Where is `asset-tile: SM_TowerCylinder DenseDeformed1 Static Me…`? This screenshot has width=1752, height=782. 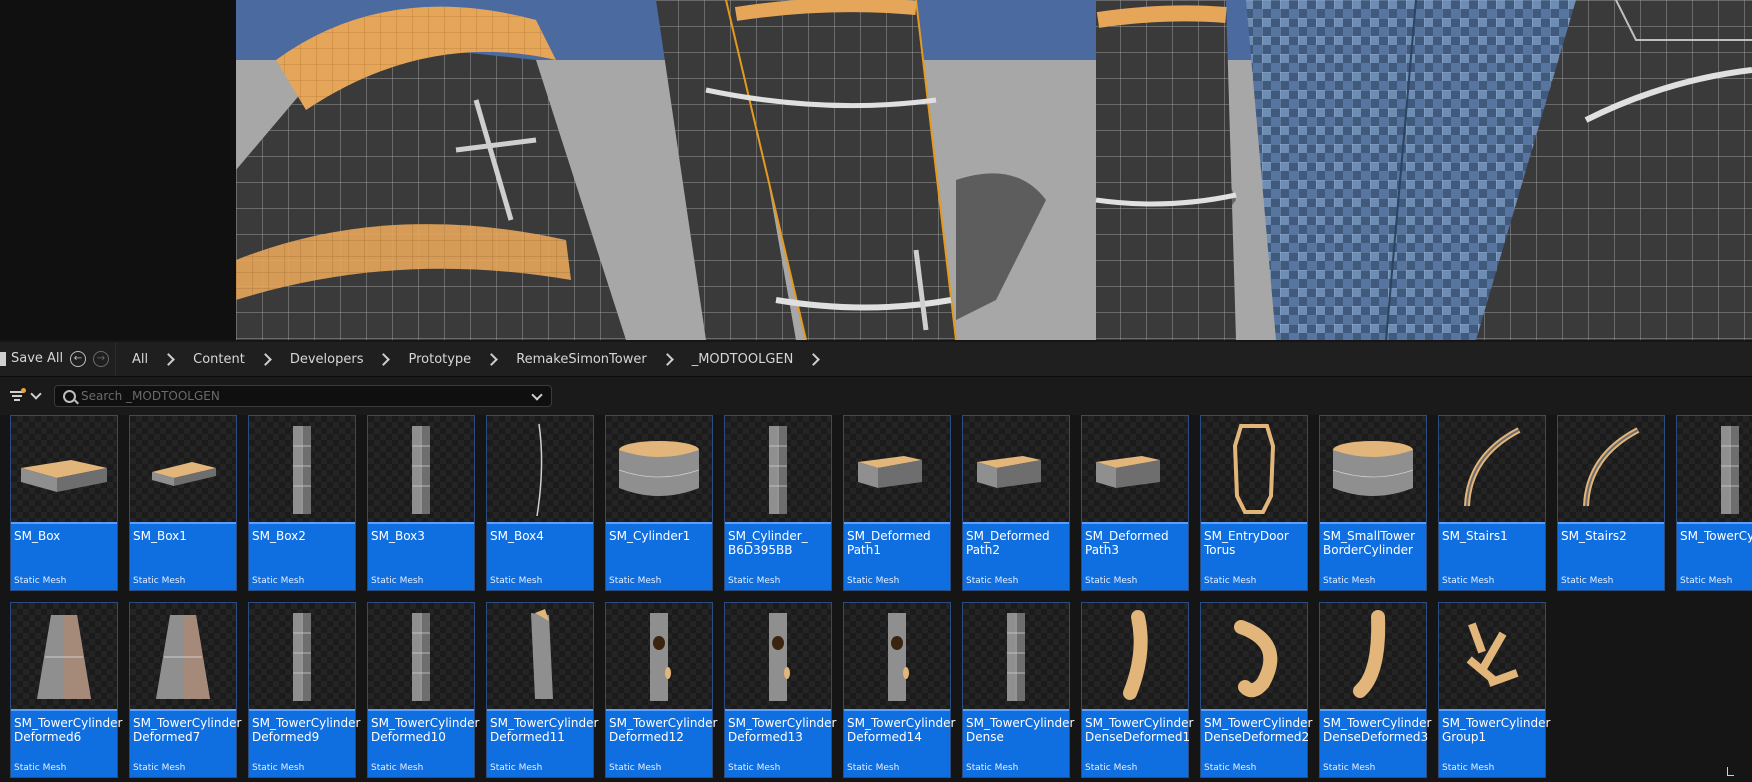 asset-tile: SM_TowerCylinder DenseDeformed1 Static Me… is located at coordinates (1137, 690).